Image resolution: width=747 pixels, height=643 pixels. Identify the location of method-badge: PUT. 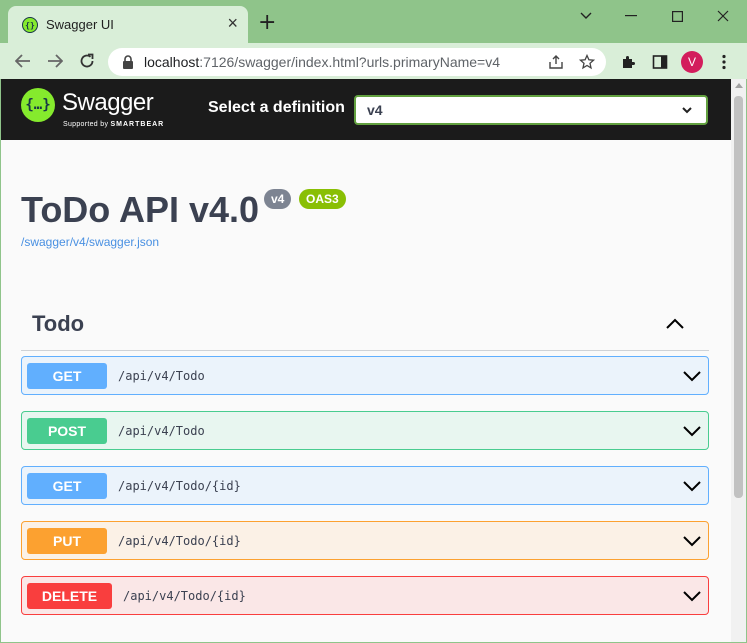
(67, 541).